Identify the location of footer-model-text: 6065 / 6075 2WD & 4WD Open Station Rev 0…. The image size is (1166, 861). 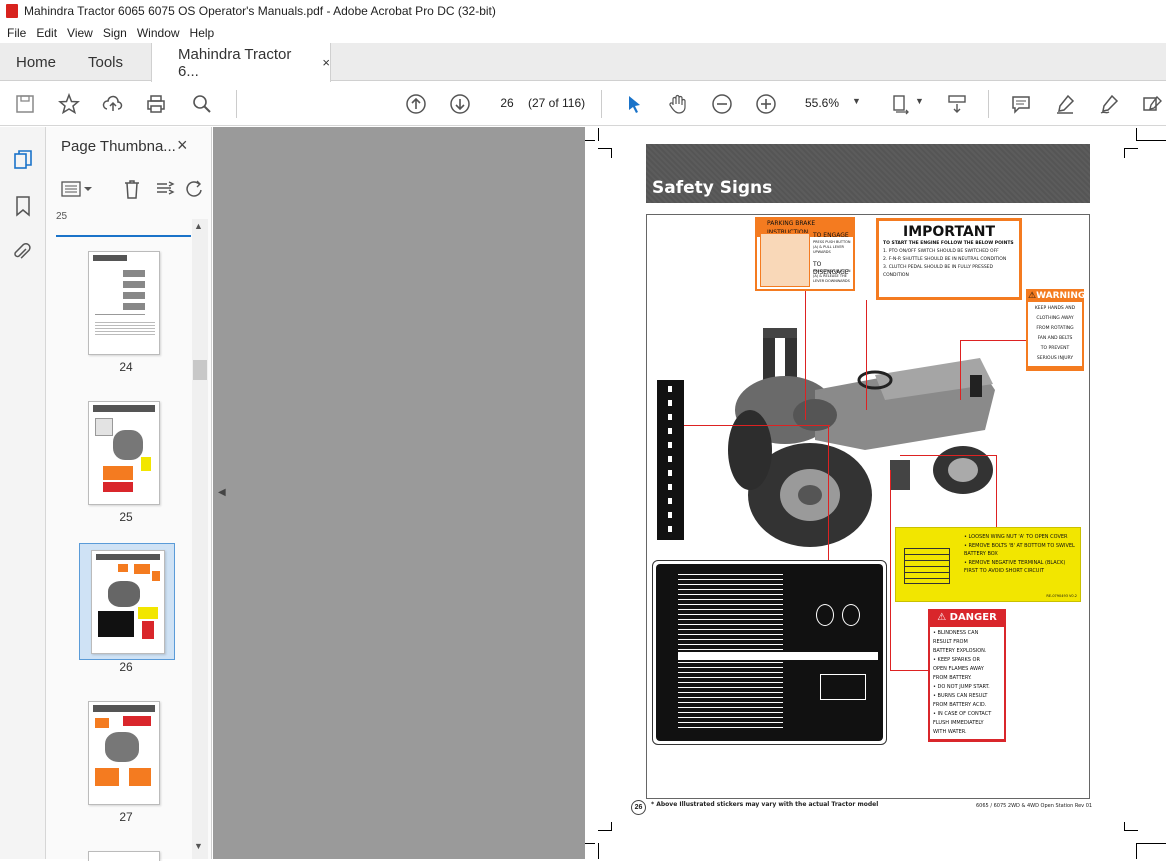
(1034, 806).